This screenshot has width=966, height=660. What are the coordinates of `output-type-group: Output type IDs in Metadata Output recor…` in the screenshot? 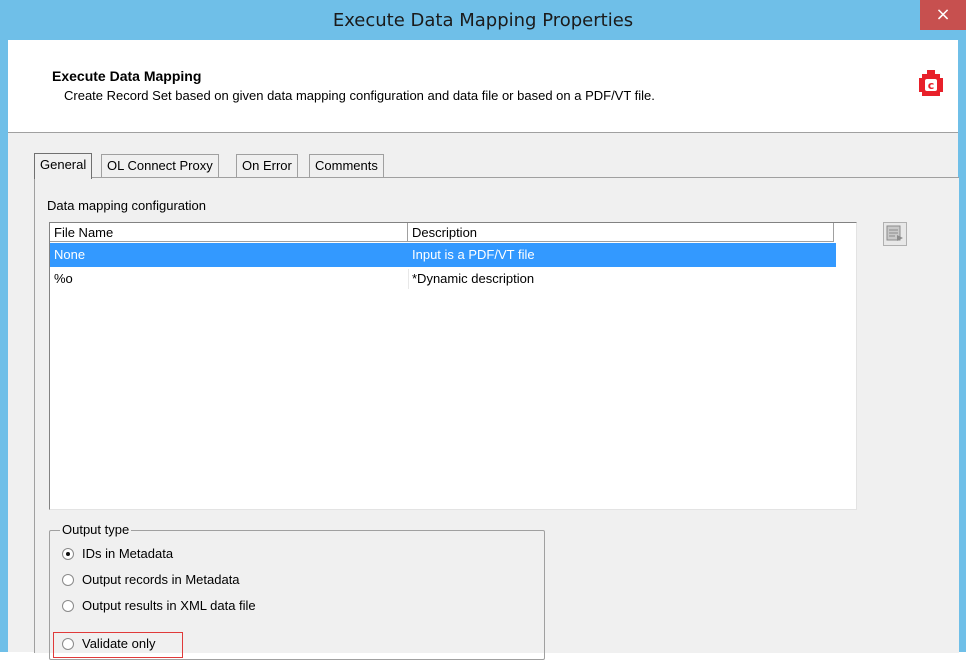 It's located at (297, 591).